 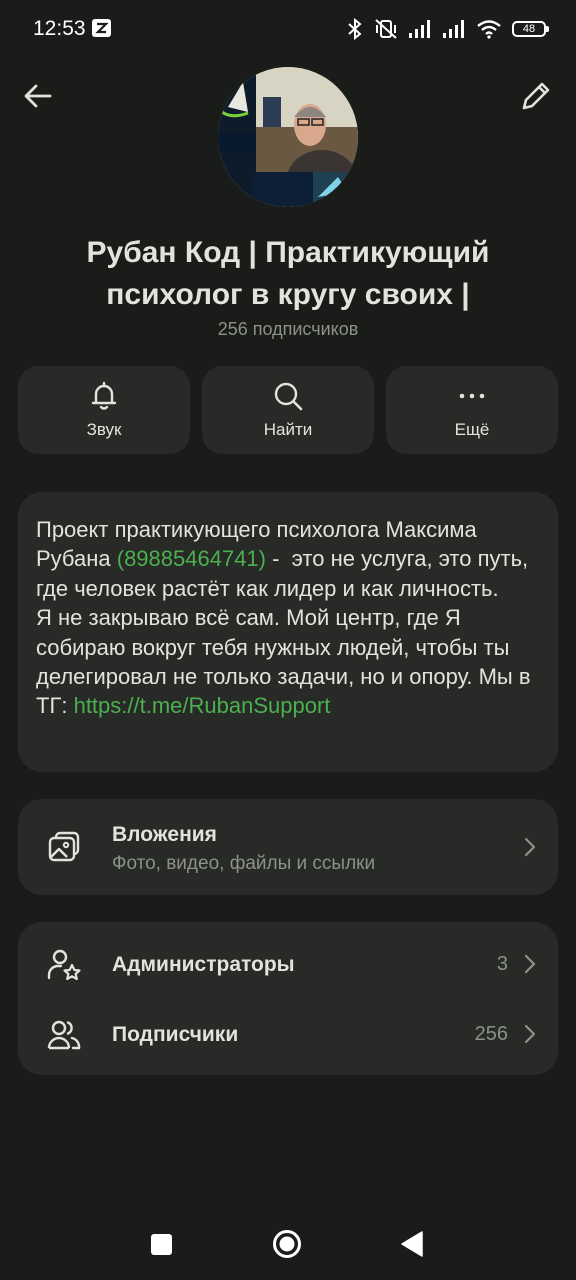 I want to click on status-bar: 12:53 48, so click(x=288, y=29).